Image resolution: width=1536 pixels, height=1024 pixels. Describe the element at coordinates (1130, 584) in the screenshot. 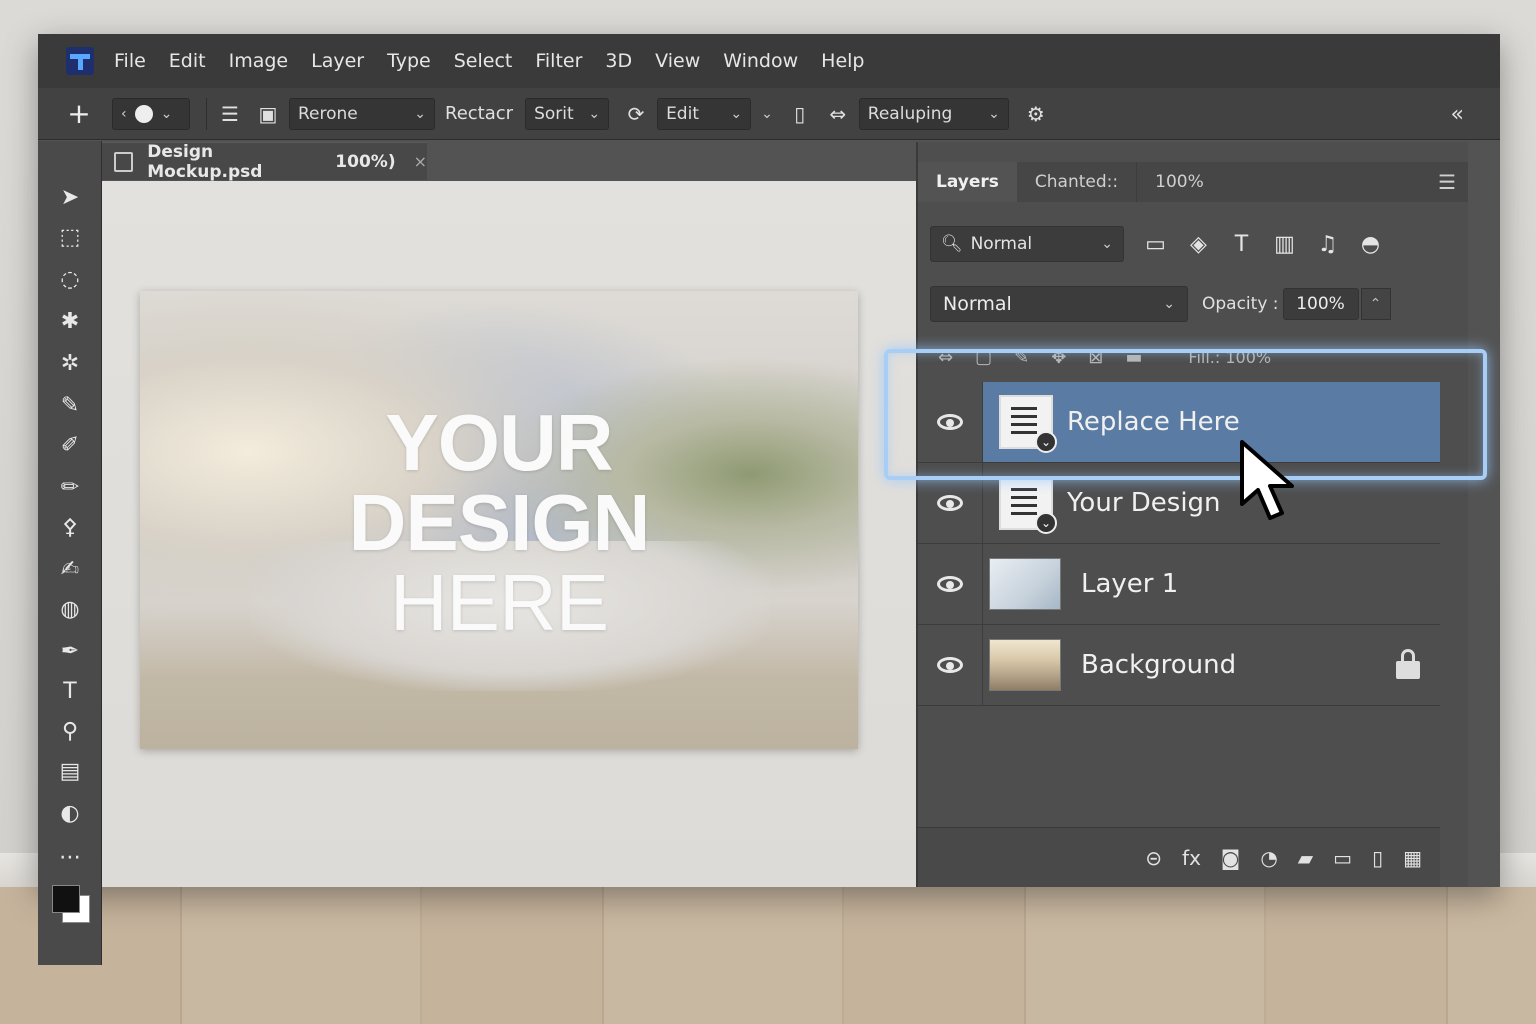

I see `layer-name: Layer 1` at that location.